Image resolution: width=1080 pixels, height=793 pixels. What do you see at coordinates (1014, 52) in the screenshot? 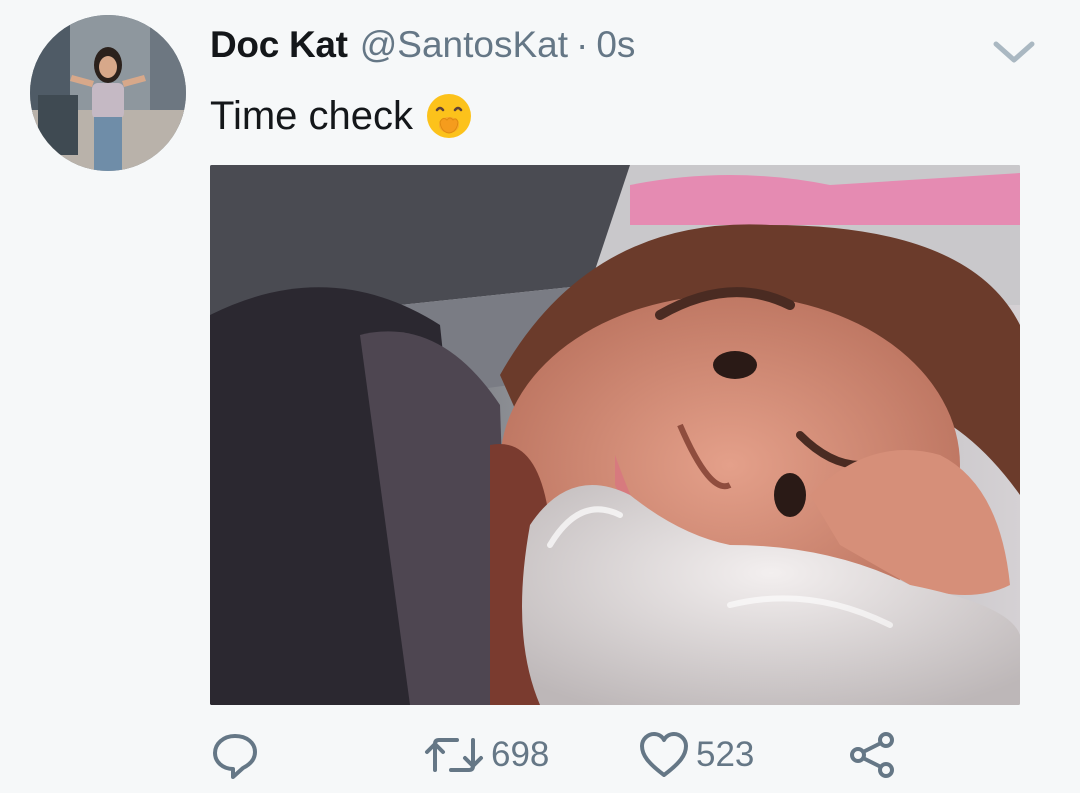
I see `chevron-down-icon` at bounding box center [1014, 52].